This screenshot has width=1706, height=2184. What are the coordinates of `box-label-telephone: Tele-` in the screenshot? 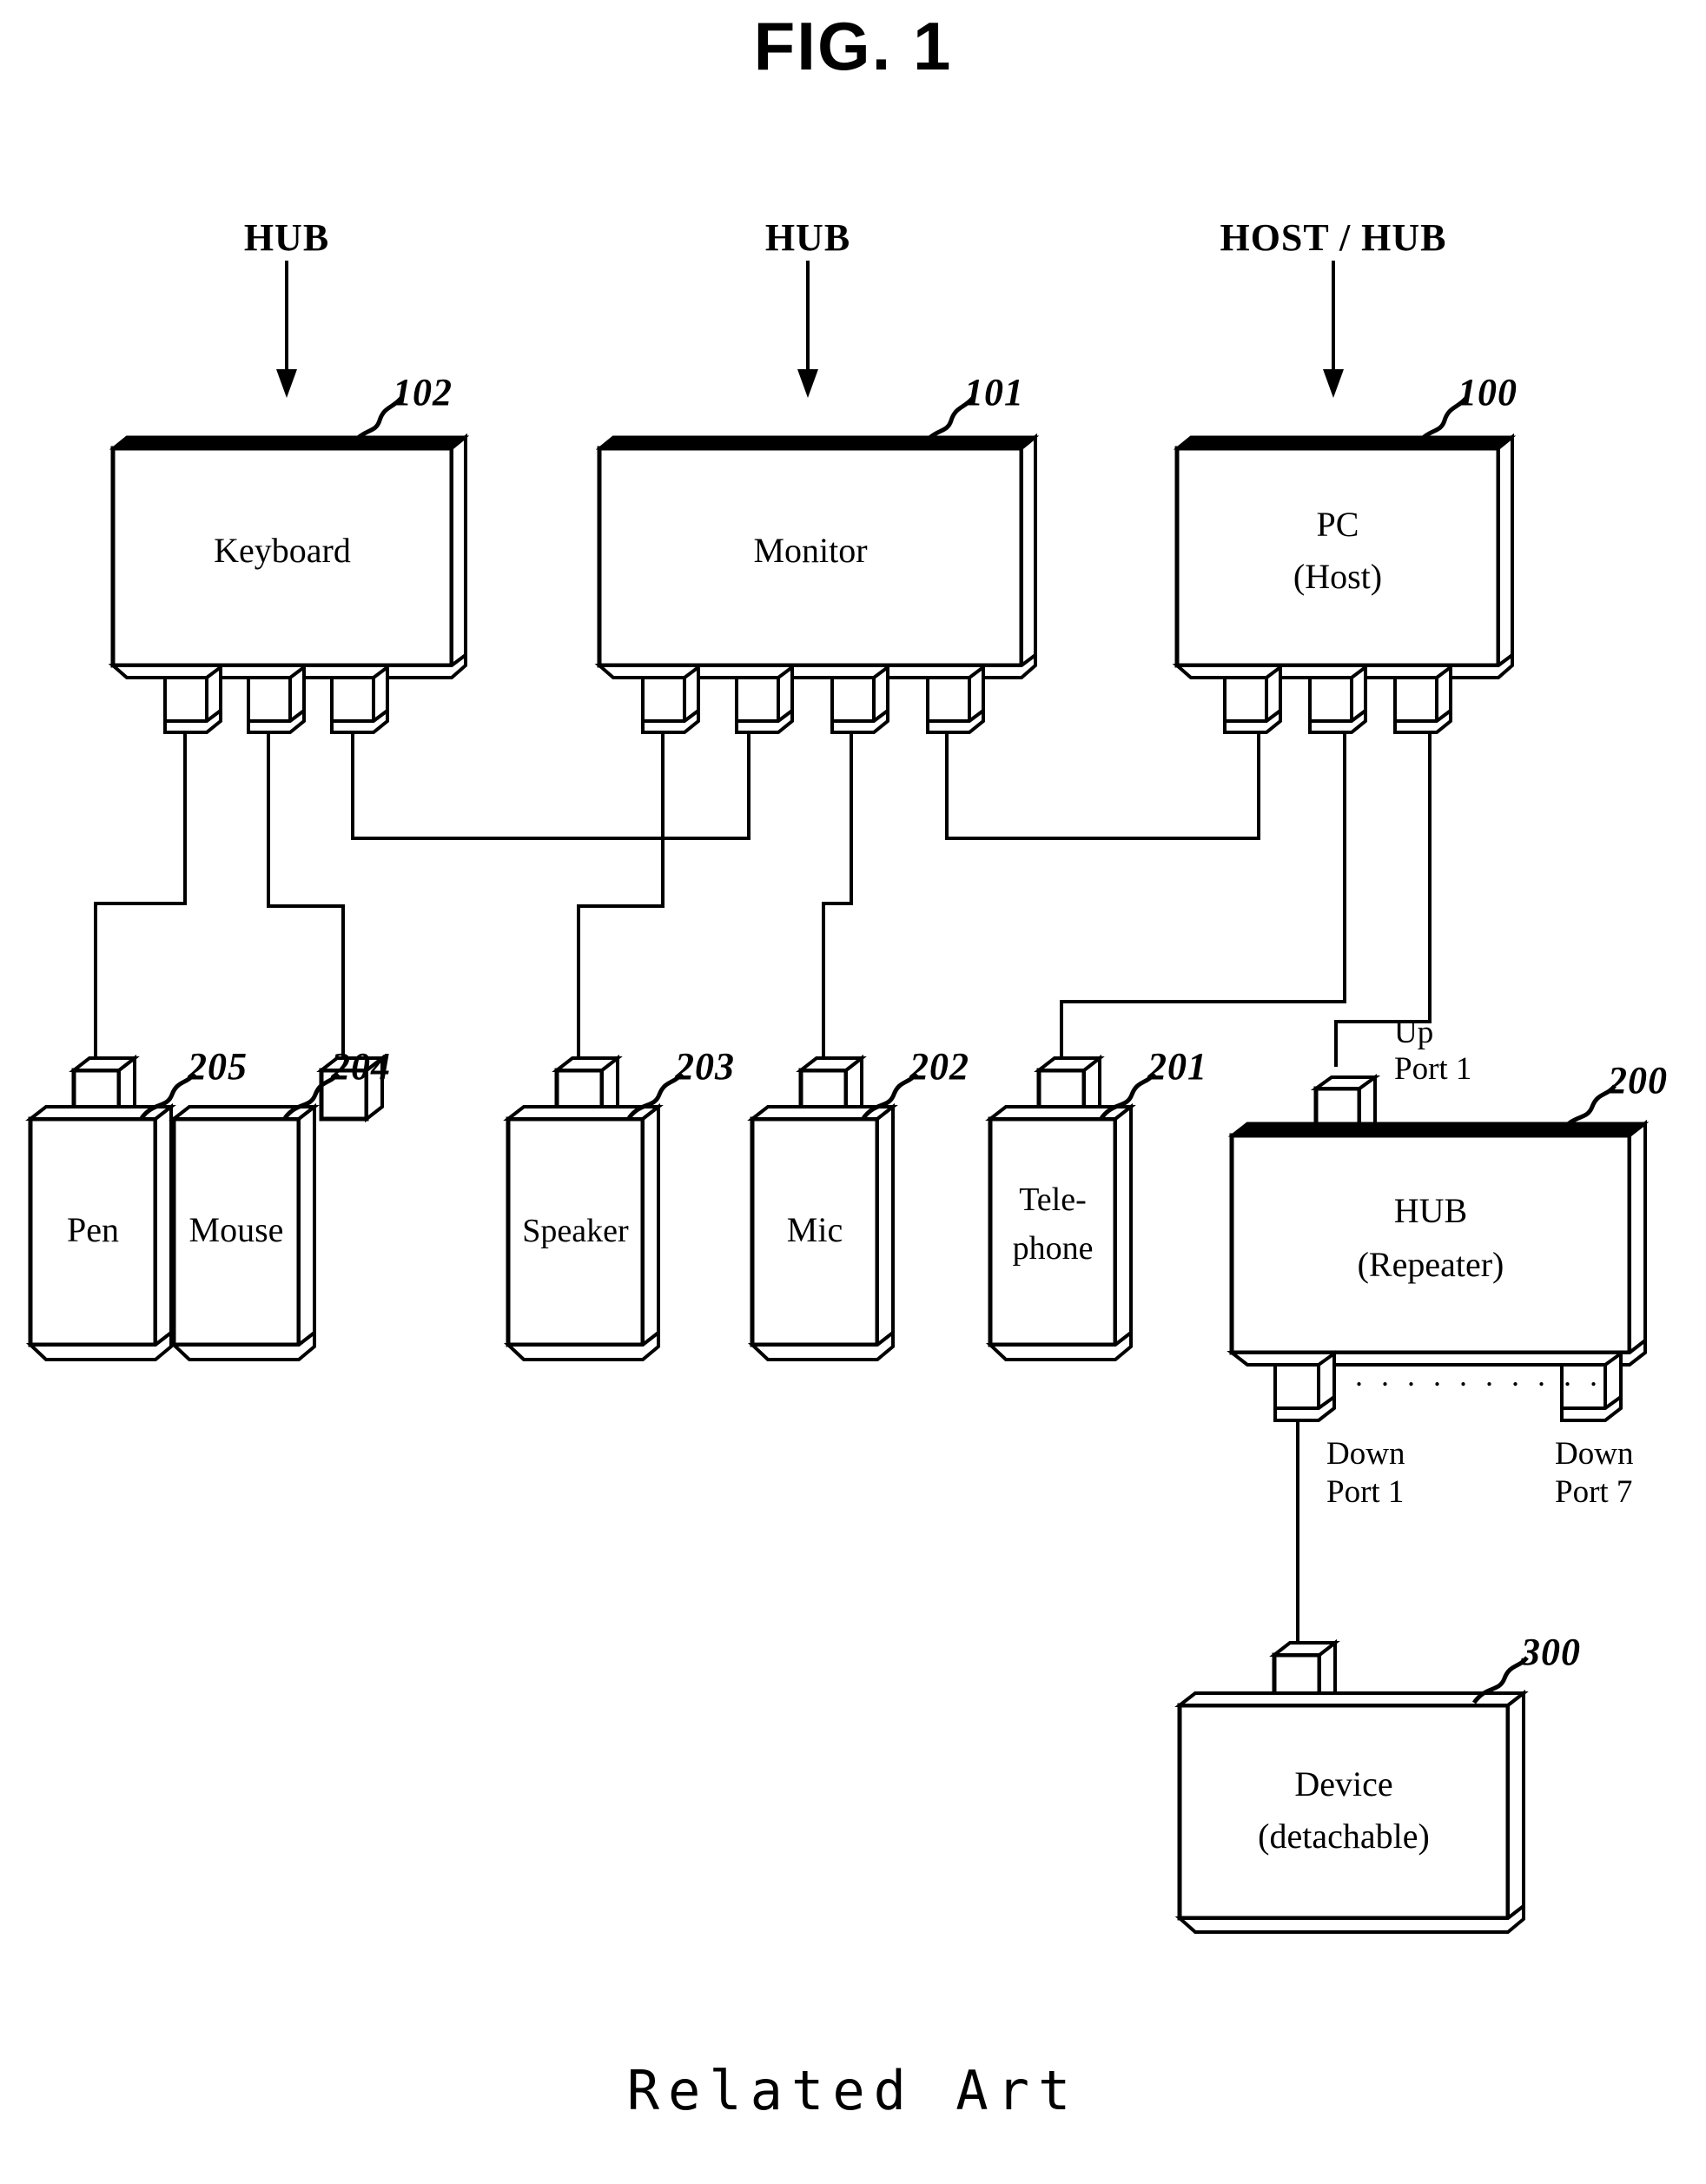 It's located at (1053, 1199).